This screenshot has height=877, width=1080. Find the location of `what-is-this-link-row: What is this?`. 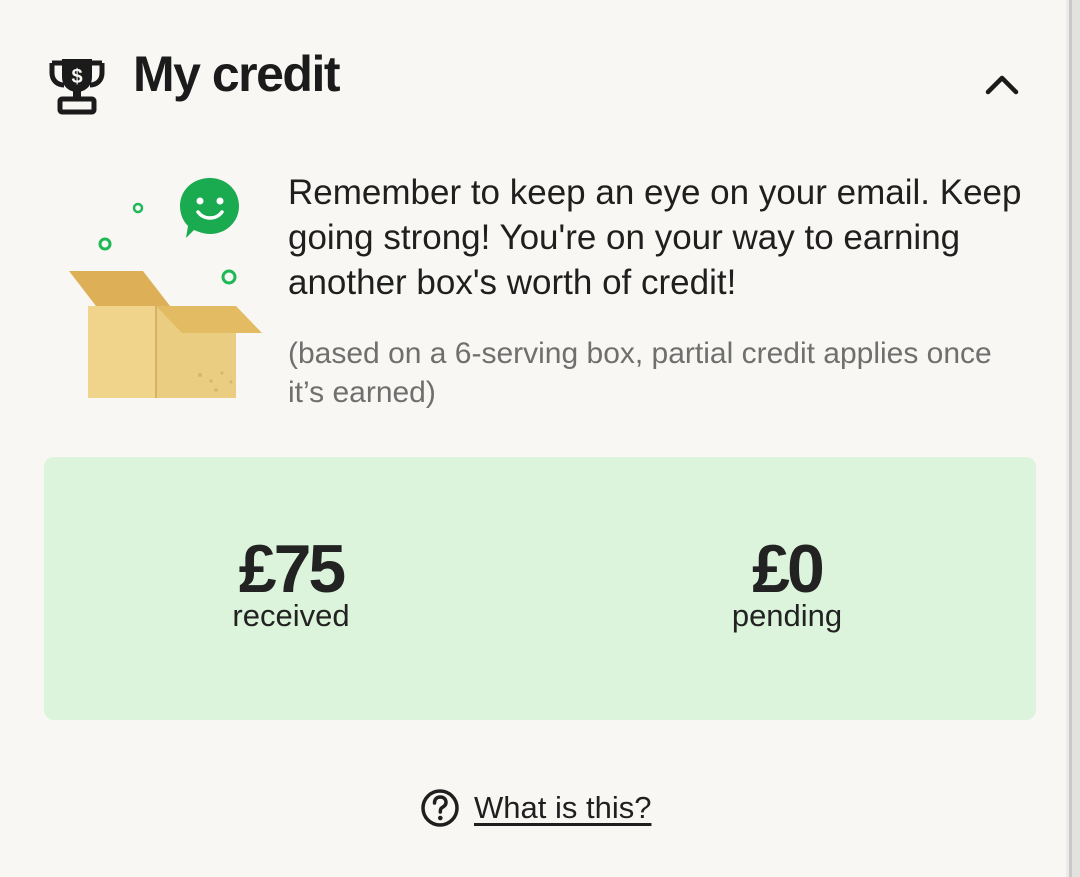

what-is-this-link-row: What is this? is located at coordinates (535, 808).